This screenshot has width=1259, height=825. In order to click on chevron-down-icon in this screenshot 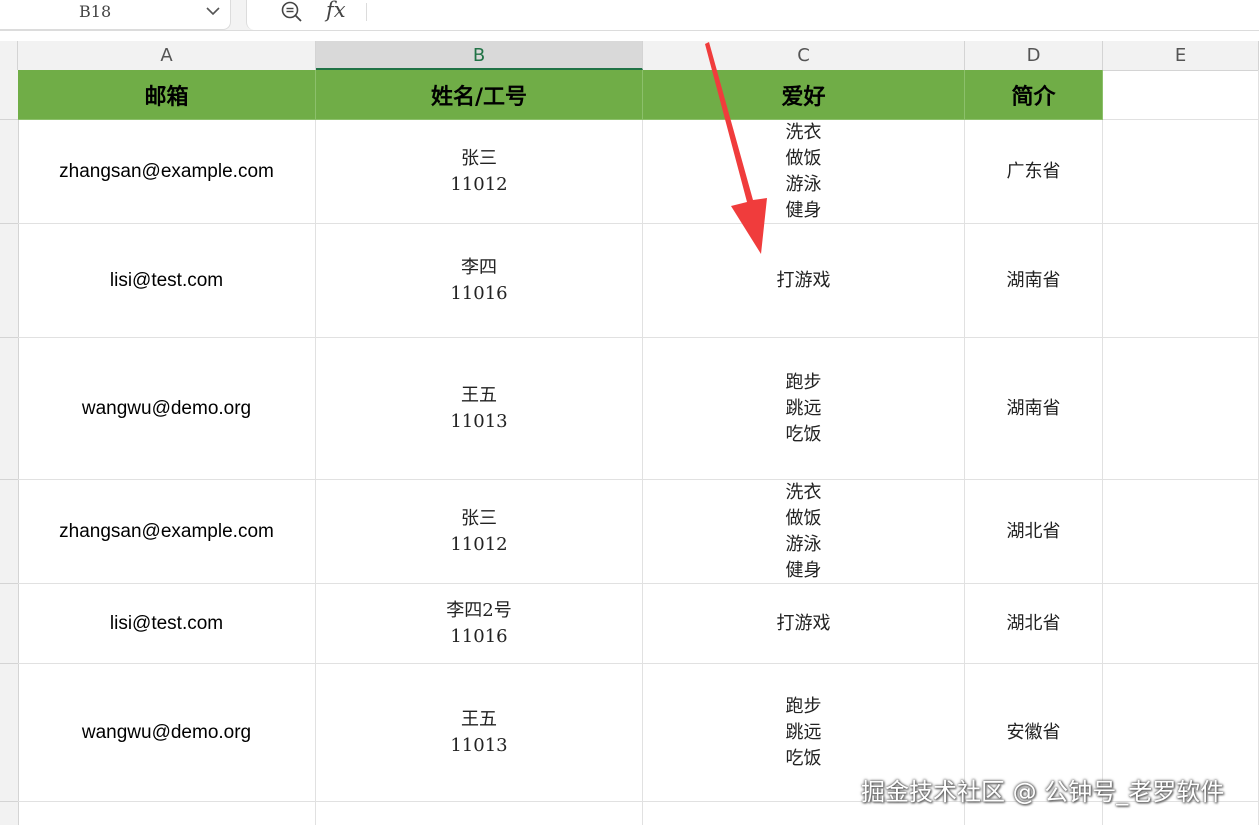, I will do `click(213, 11)`.